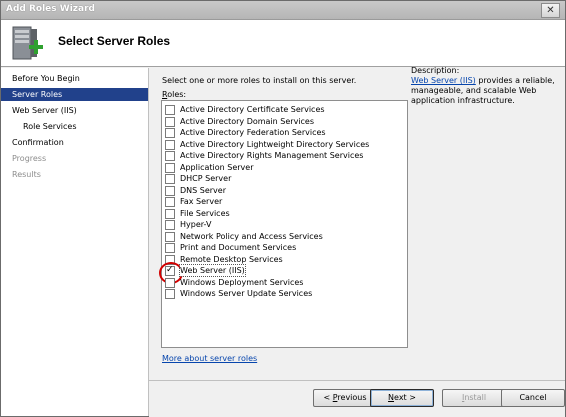 The height and width of the screenshot is (417, 566). I want to click on next-label: ext, so click(400, 397).